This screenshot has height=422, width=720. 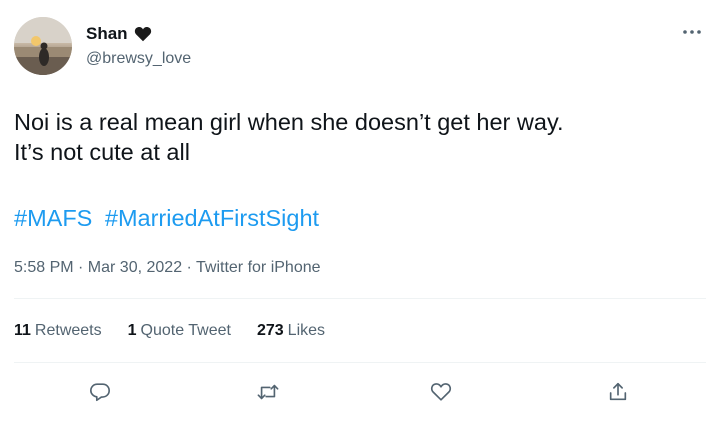 I want to click on tweet-header: Shan @brewsy_love, so click(x=102, y=46).